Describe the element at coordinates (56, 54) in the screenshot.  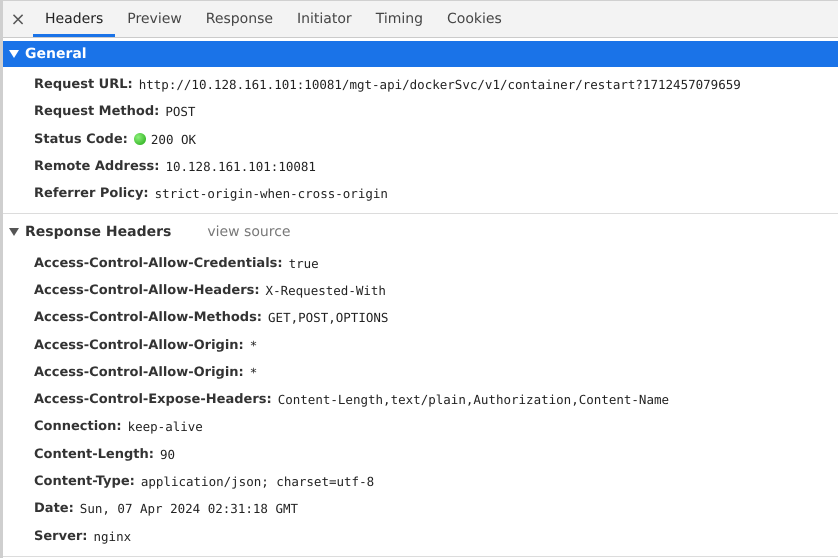
I see `section-title: General` at that location.